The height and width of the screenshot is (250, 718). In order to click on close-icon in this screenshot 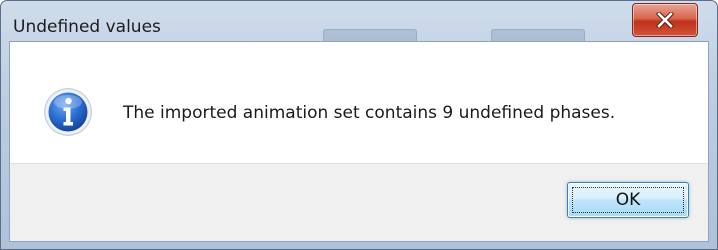, I will do `click(665, 20)`.